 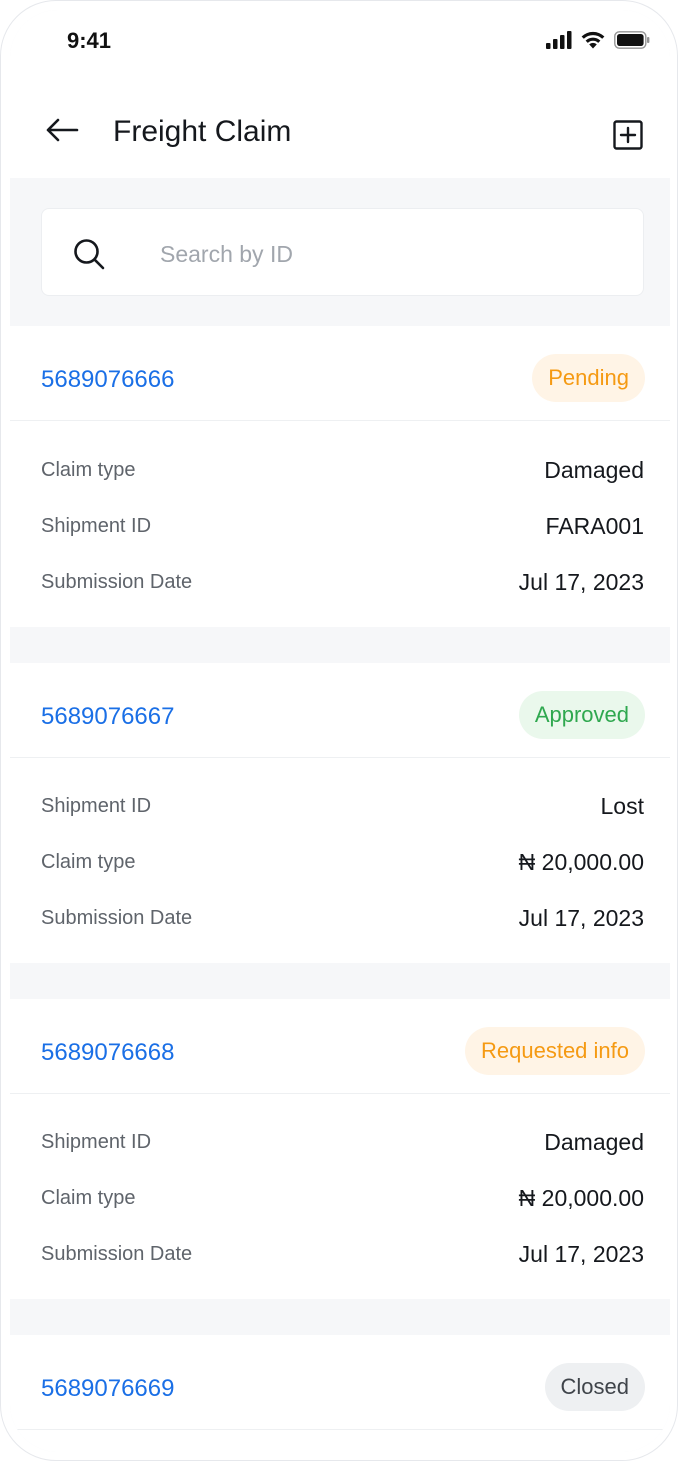 What do you see at coordinates (581, 715) in the screenshot?
I see `status-badge: Approved` at bounding box center [581, 715].